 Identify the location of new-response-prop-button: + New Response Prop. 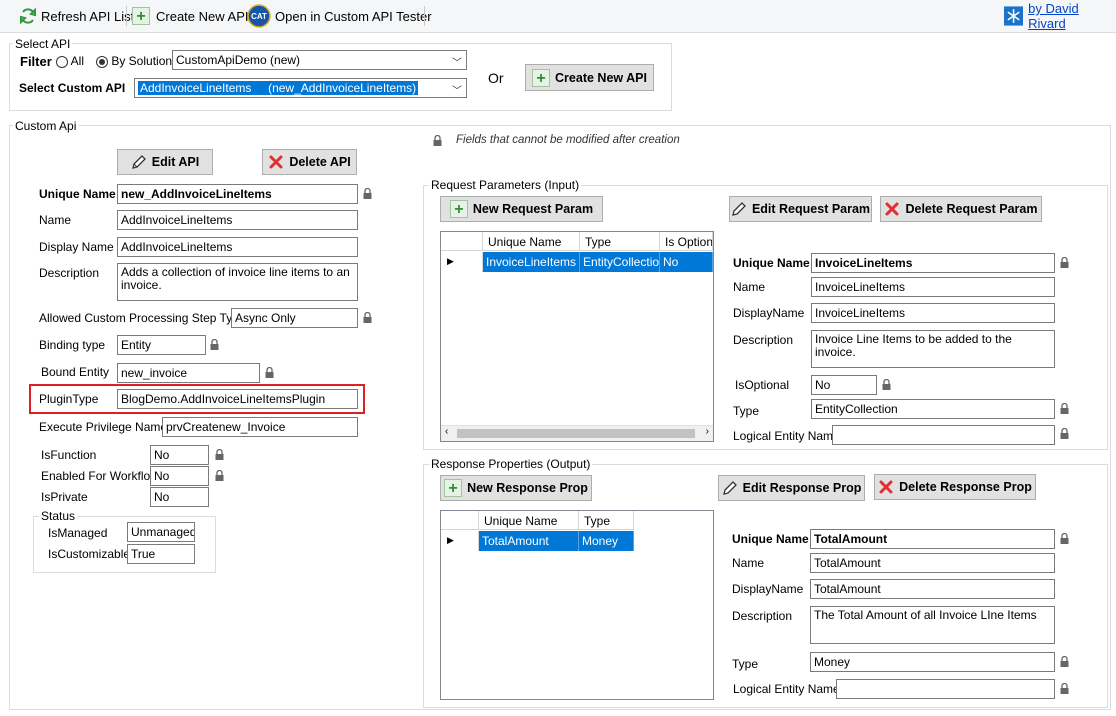
(516, 488).